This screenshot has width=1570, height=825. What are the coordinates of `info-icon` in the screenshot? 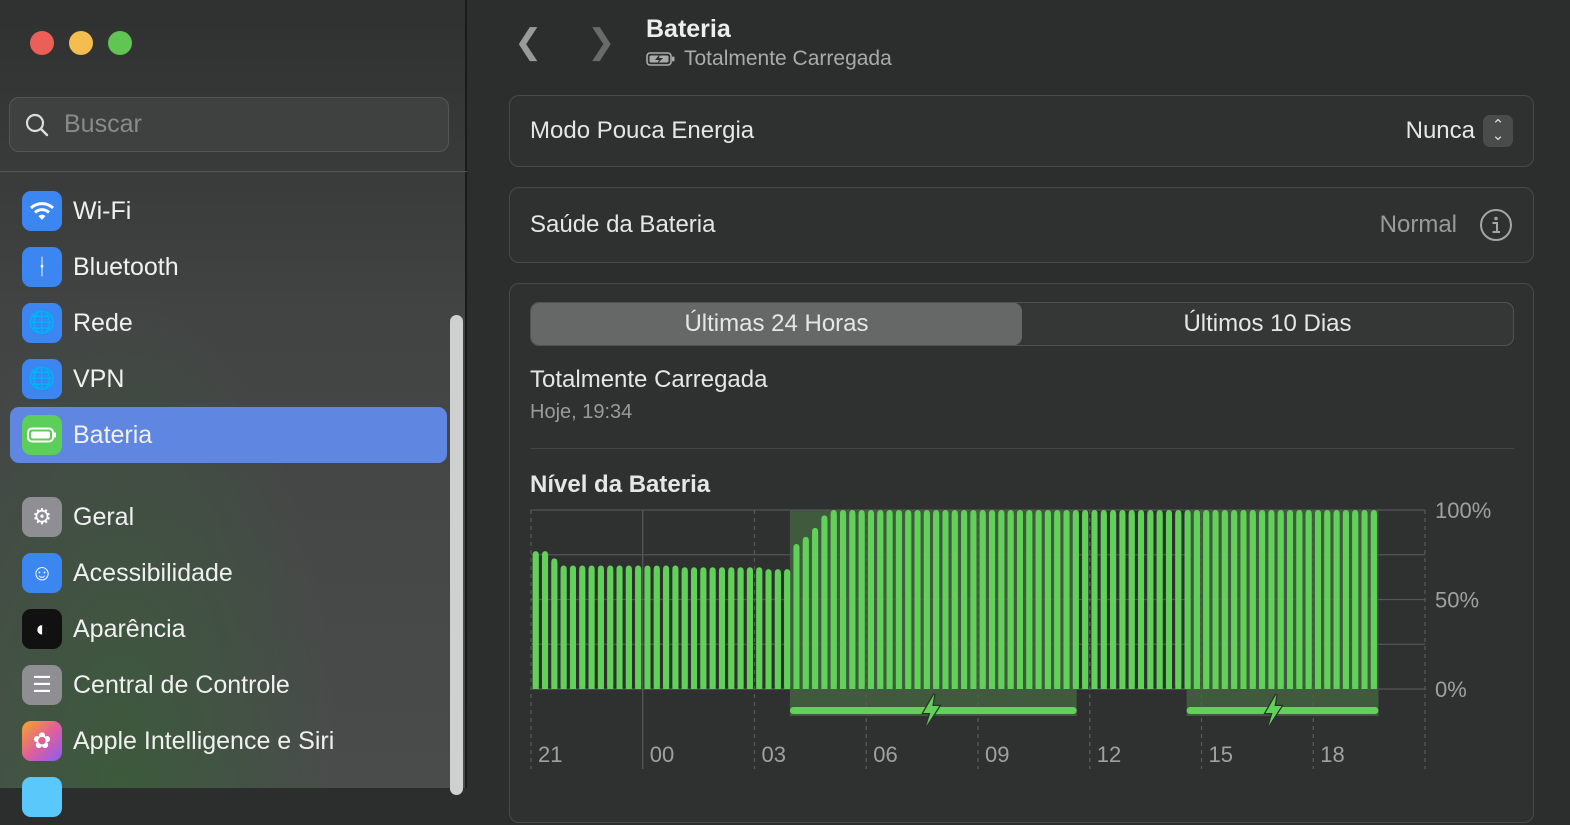 It's located at (1496, 225).